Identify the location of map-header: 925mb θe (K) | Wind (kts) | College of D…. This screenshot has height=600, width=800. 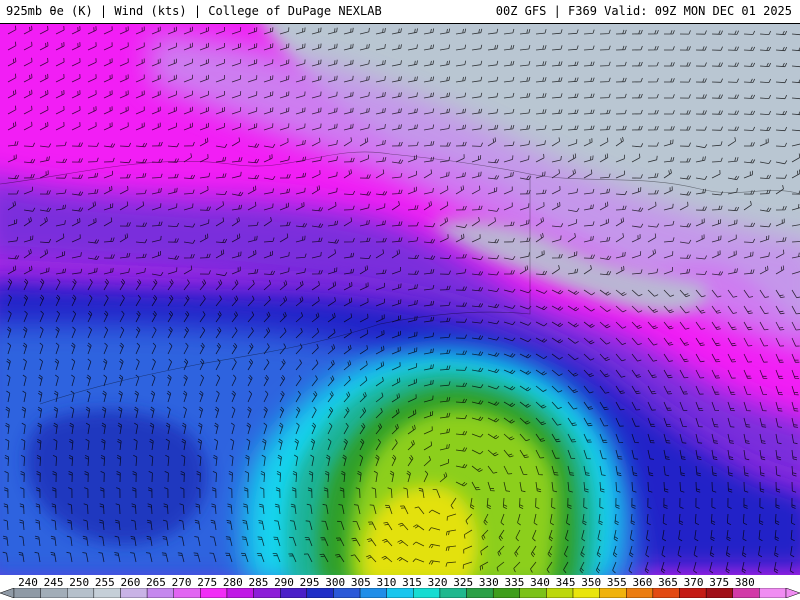
(400, 12).